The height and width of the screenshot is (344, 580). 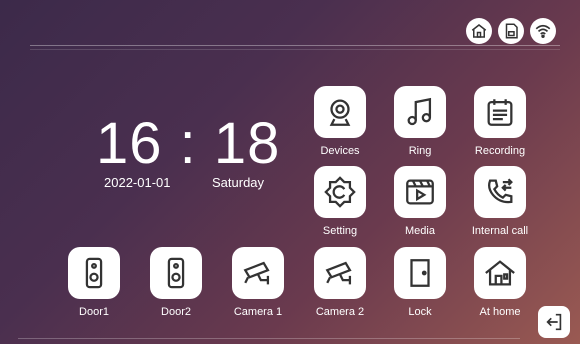 What do you see at coordinates (340, 151) in the screenshot?
I see `devices-label: Devices` at bounding box center [340, 151].